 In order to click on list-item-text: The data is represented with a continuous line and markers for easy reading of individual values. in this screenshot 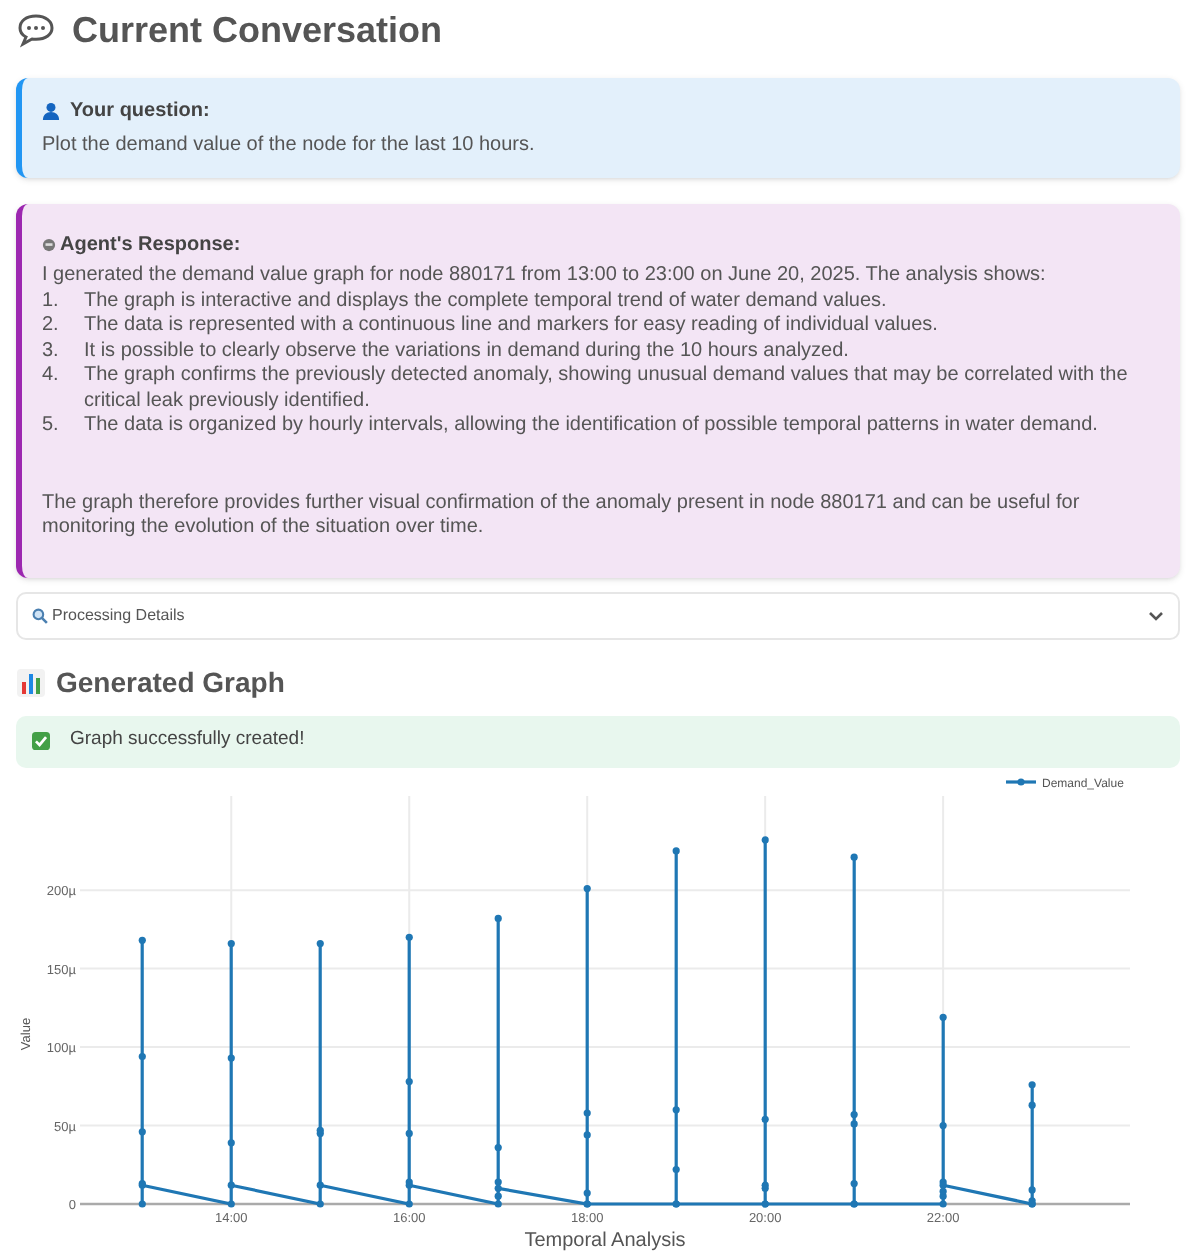, I will do `click(511, 326)`.